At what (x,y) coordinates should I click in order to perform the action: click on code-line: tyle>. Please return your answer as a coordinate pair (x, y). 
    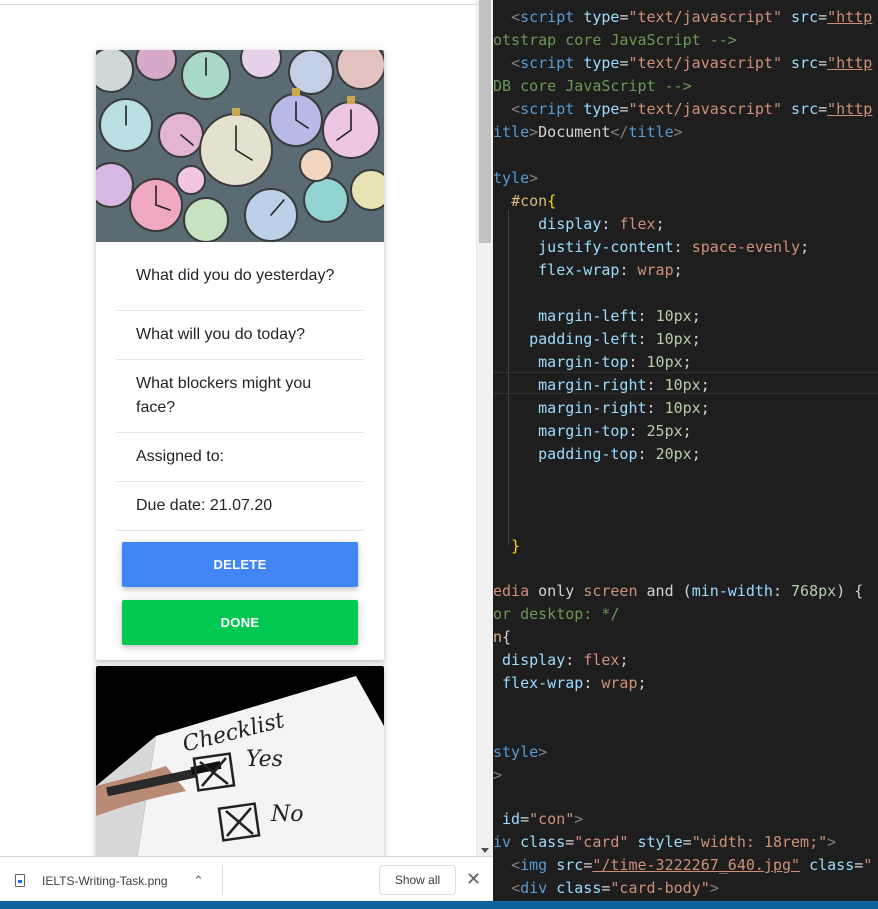
    Looking at the image, I should click on (516, 178).